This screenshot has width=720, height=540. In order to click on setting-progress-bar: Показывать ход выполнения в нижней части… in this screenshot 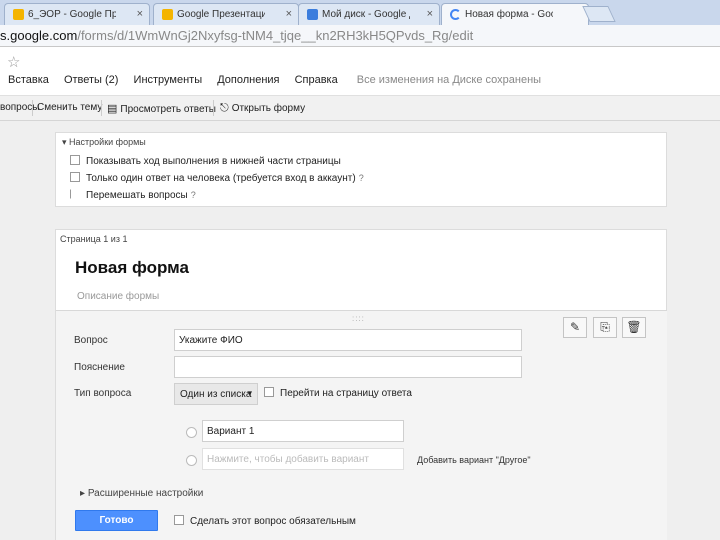, I will do `click(205, 161)`.